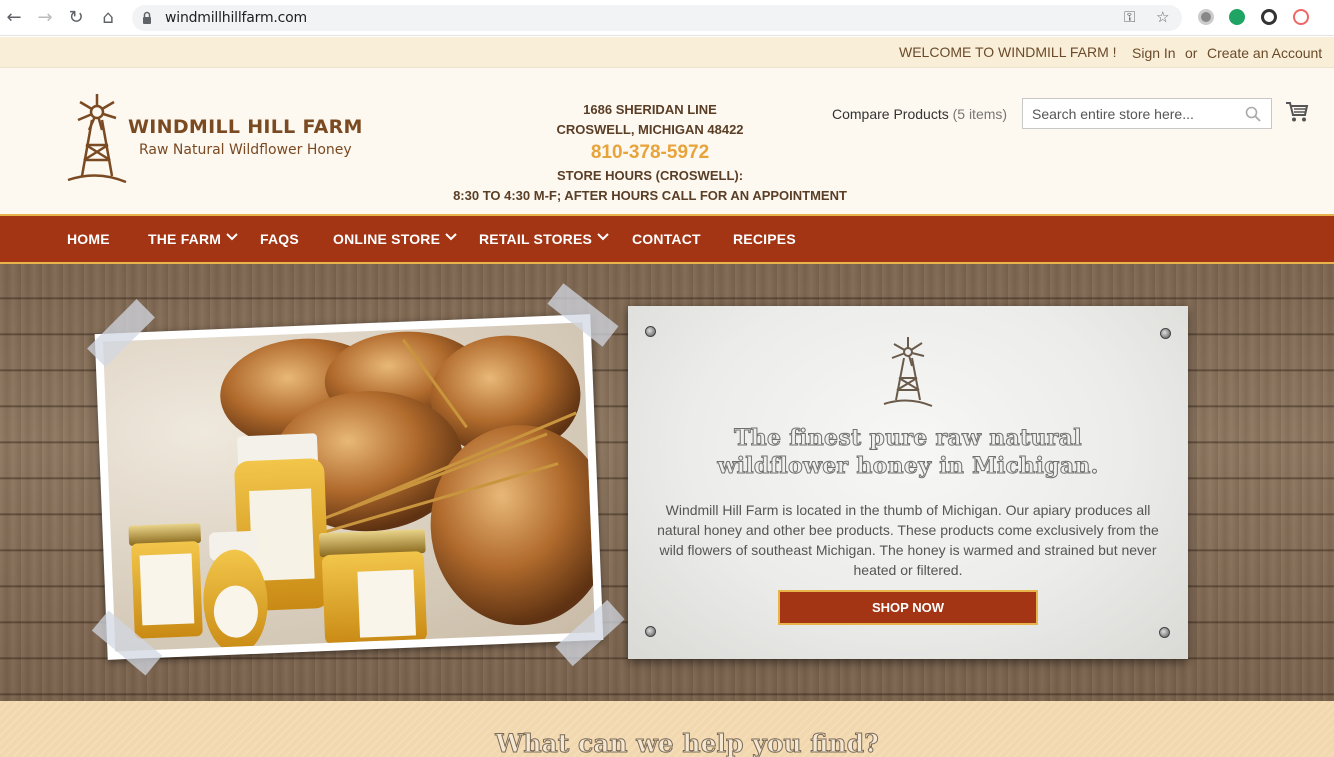 This screenshot has height=757, width=1334. Describe the element at coordinates (97, 139) in the screenshot. I see `windmill-logo-icon` at that location.